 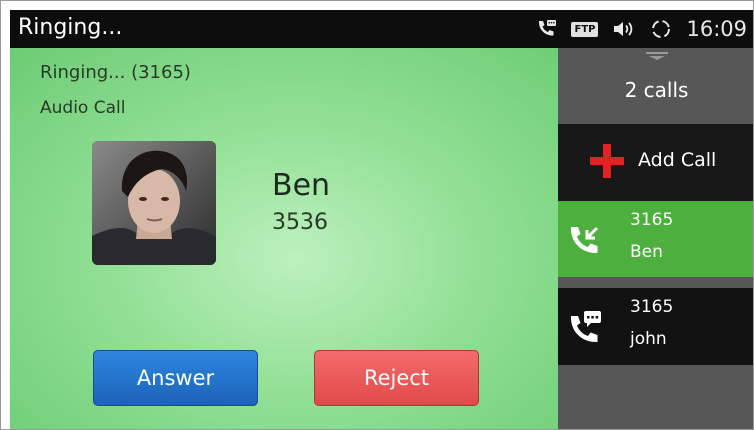 I want to click on drag-handle-icon, so click(x=657, y=56).